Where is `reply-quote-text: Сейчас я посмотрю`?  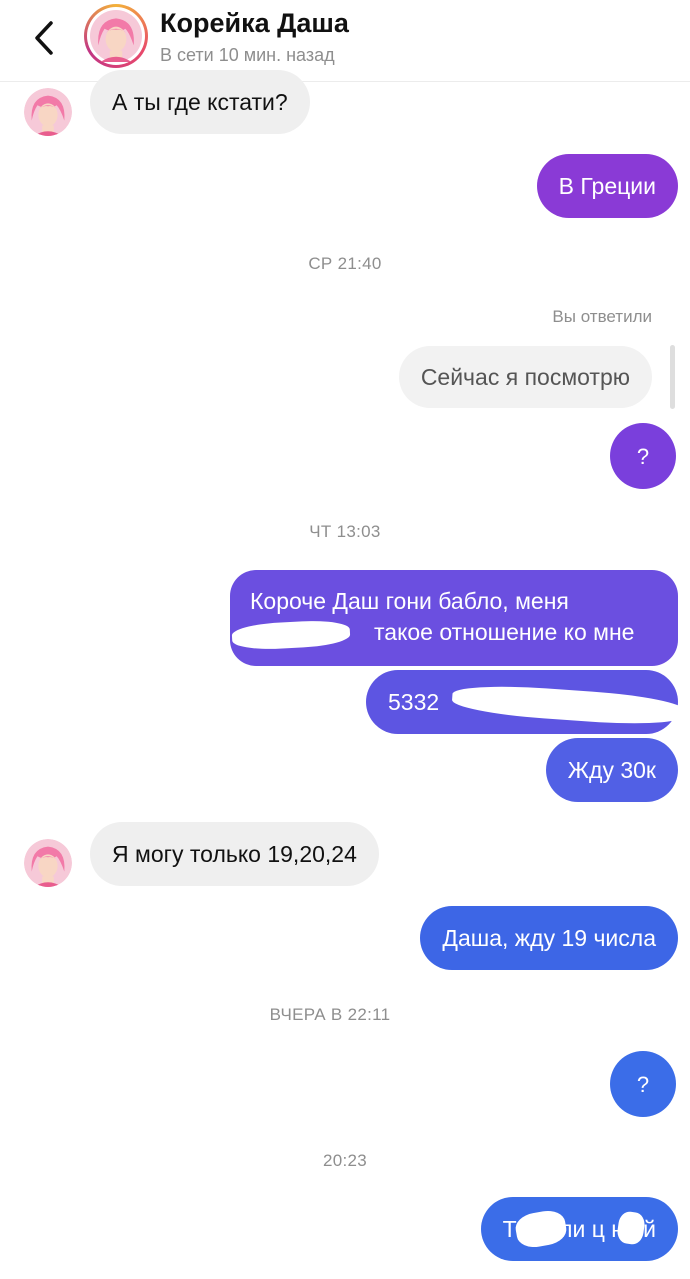 reply-quote-text: Сейчас я посмотрю is located at coordinates (525, 376).